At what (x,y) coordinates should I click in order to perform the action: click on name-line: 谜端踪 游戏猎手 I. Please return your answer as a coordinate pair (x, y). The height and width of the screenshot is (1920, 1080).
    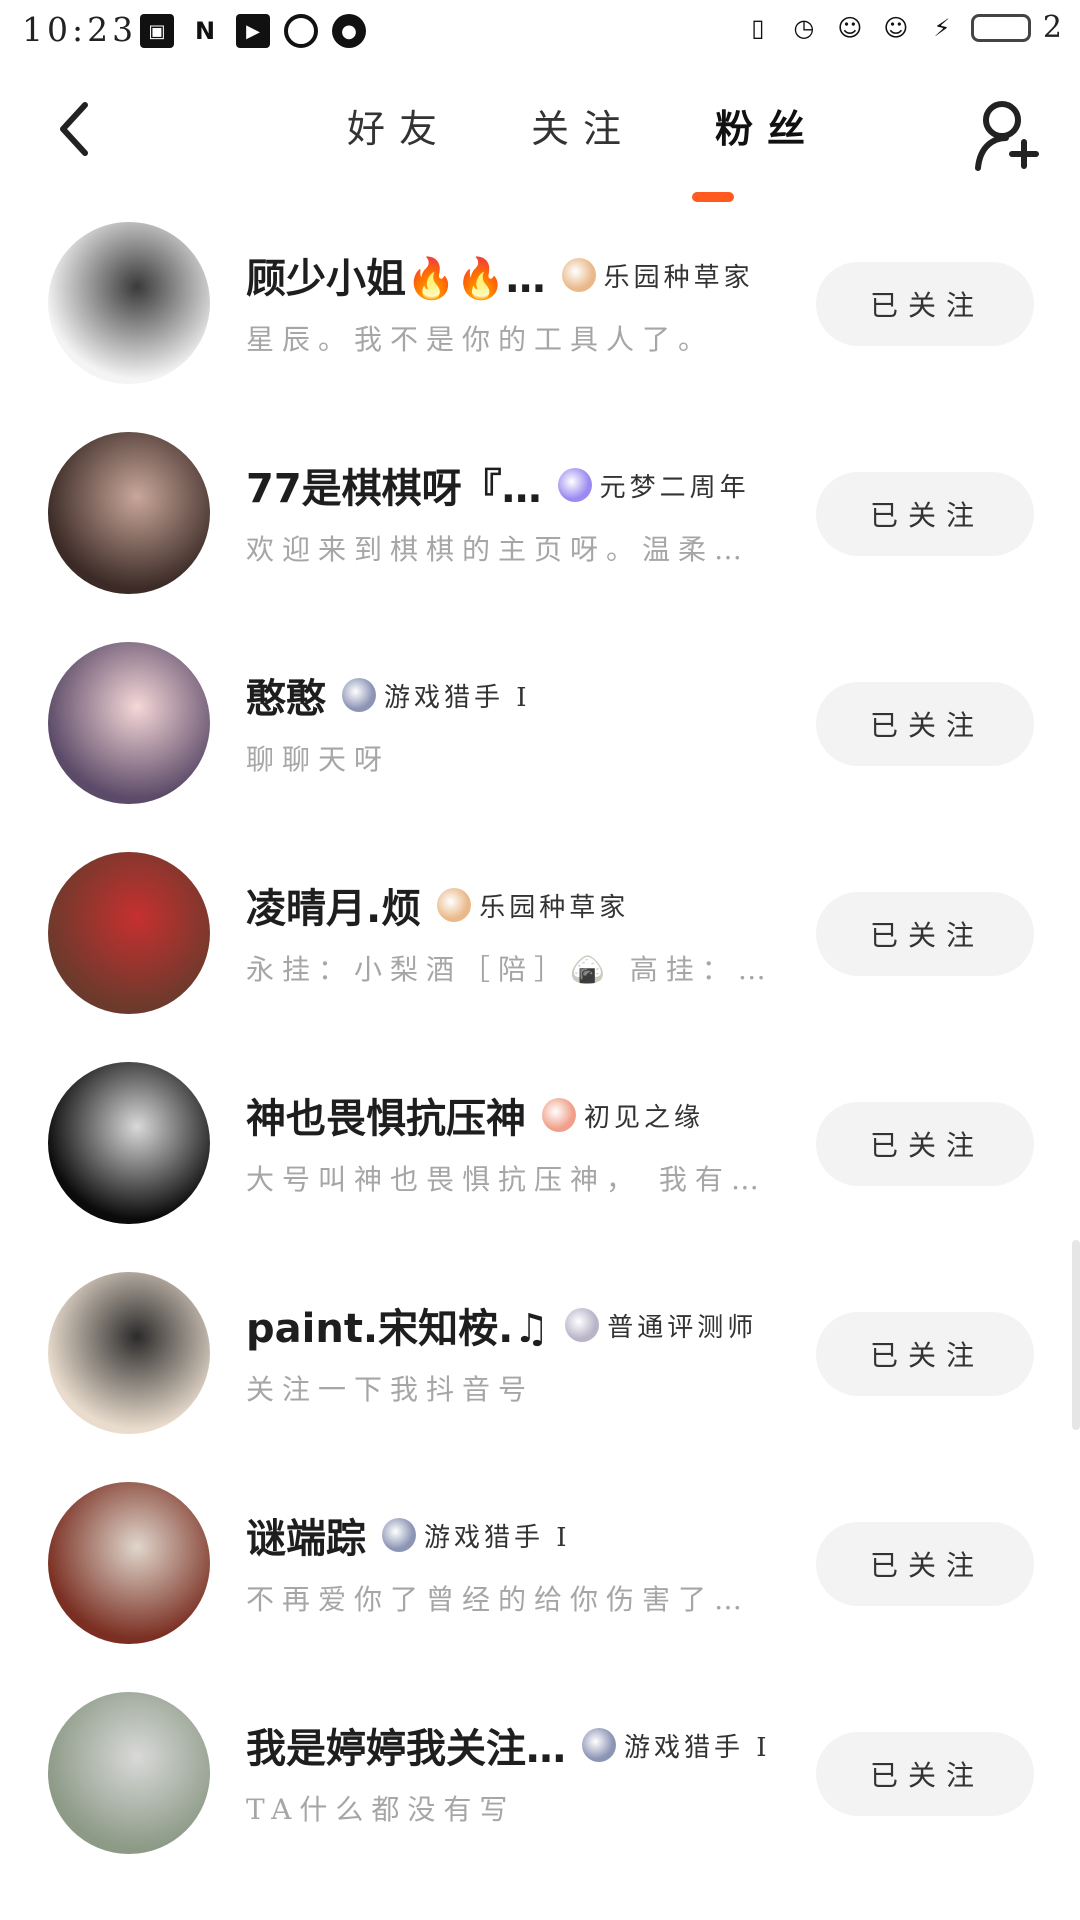
    Looking at the image, I should click on (526, 1535).